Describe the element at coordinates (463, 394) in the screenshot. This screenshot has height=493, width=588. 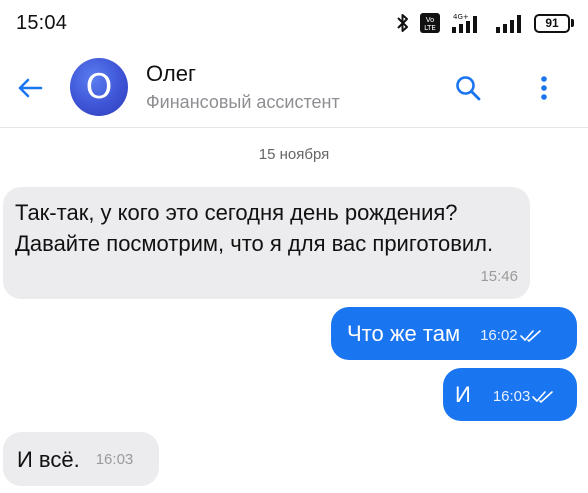
I see `message-text: И` at that location.